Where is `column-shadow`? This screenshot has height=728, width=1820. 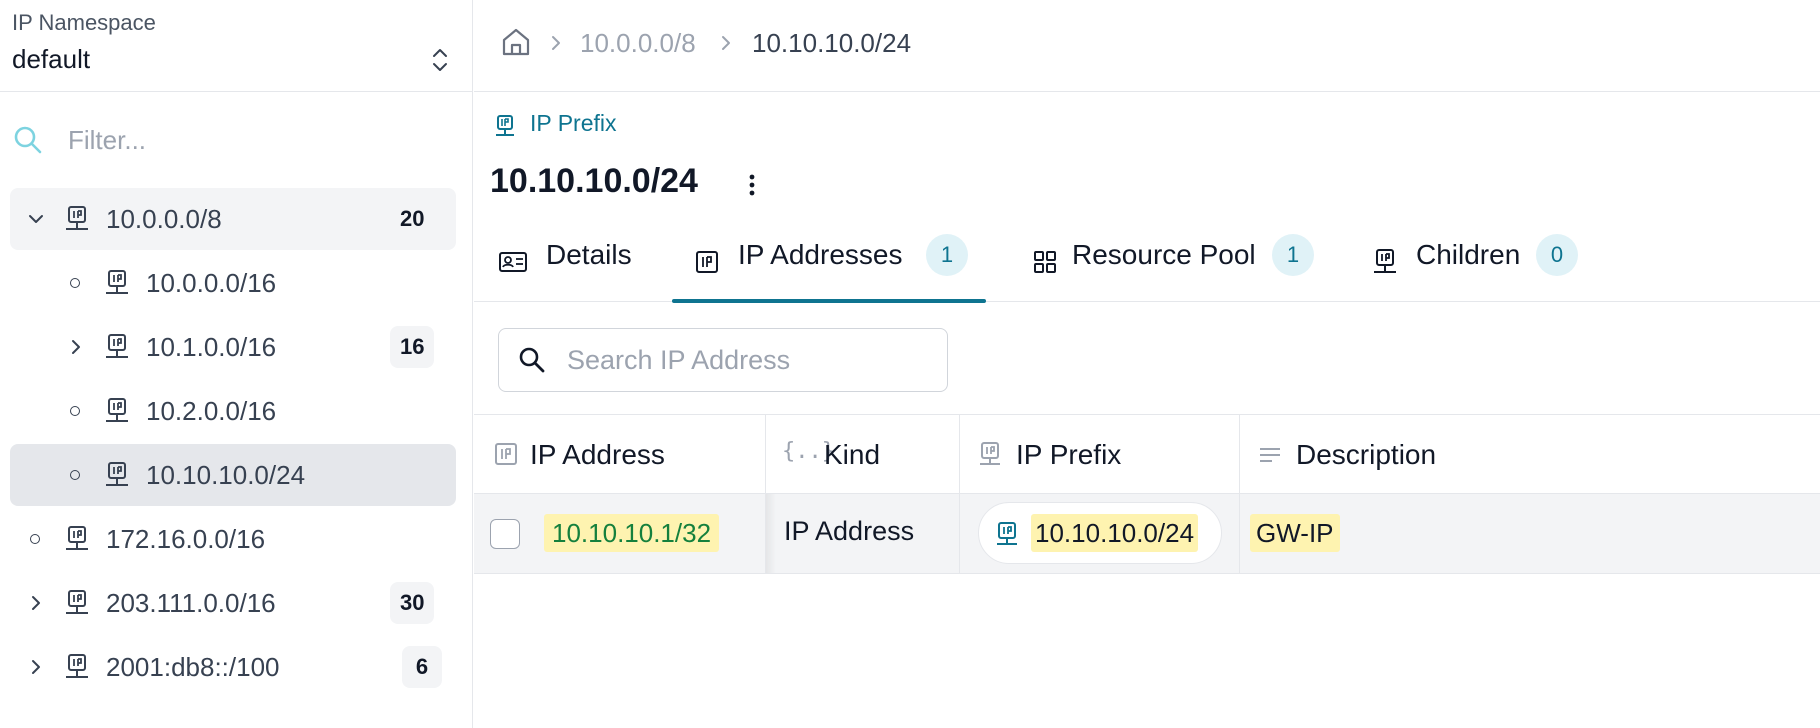 column-shadow is located at coordinates (771, 533).